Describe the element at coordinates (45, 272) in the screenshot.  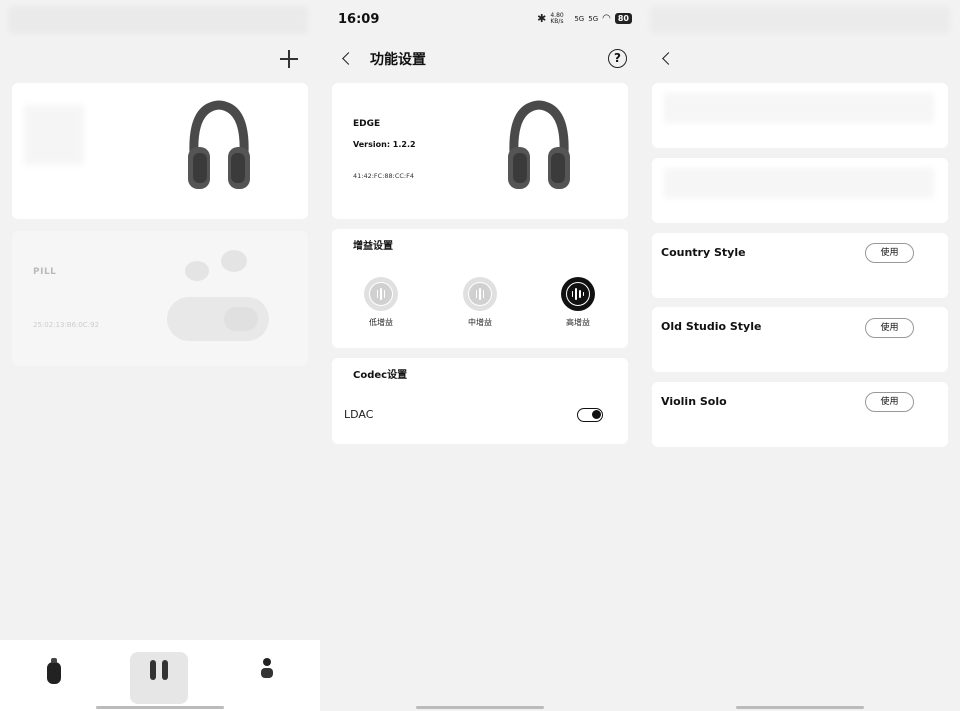
I see `pill-label: PILL` at that location.